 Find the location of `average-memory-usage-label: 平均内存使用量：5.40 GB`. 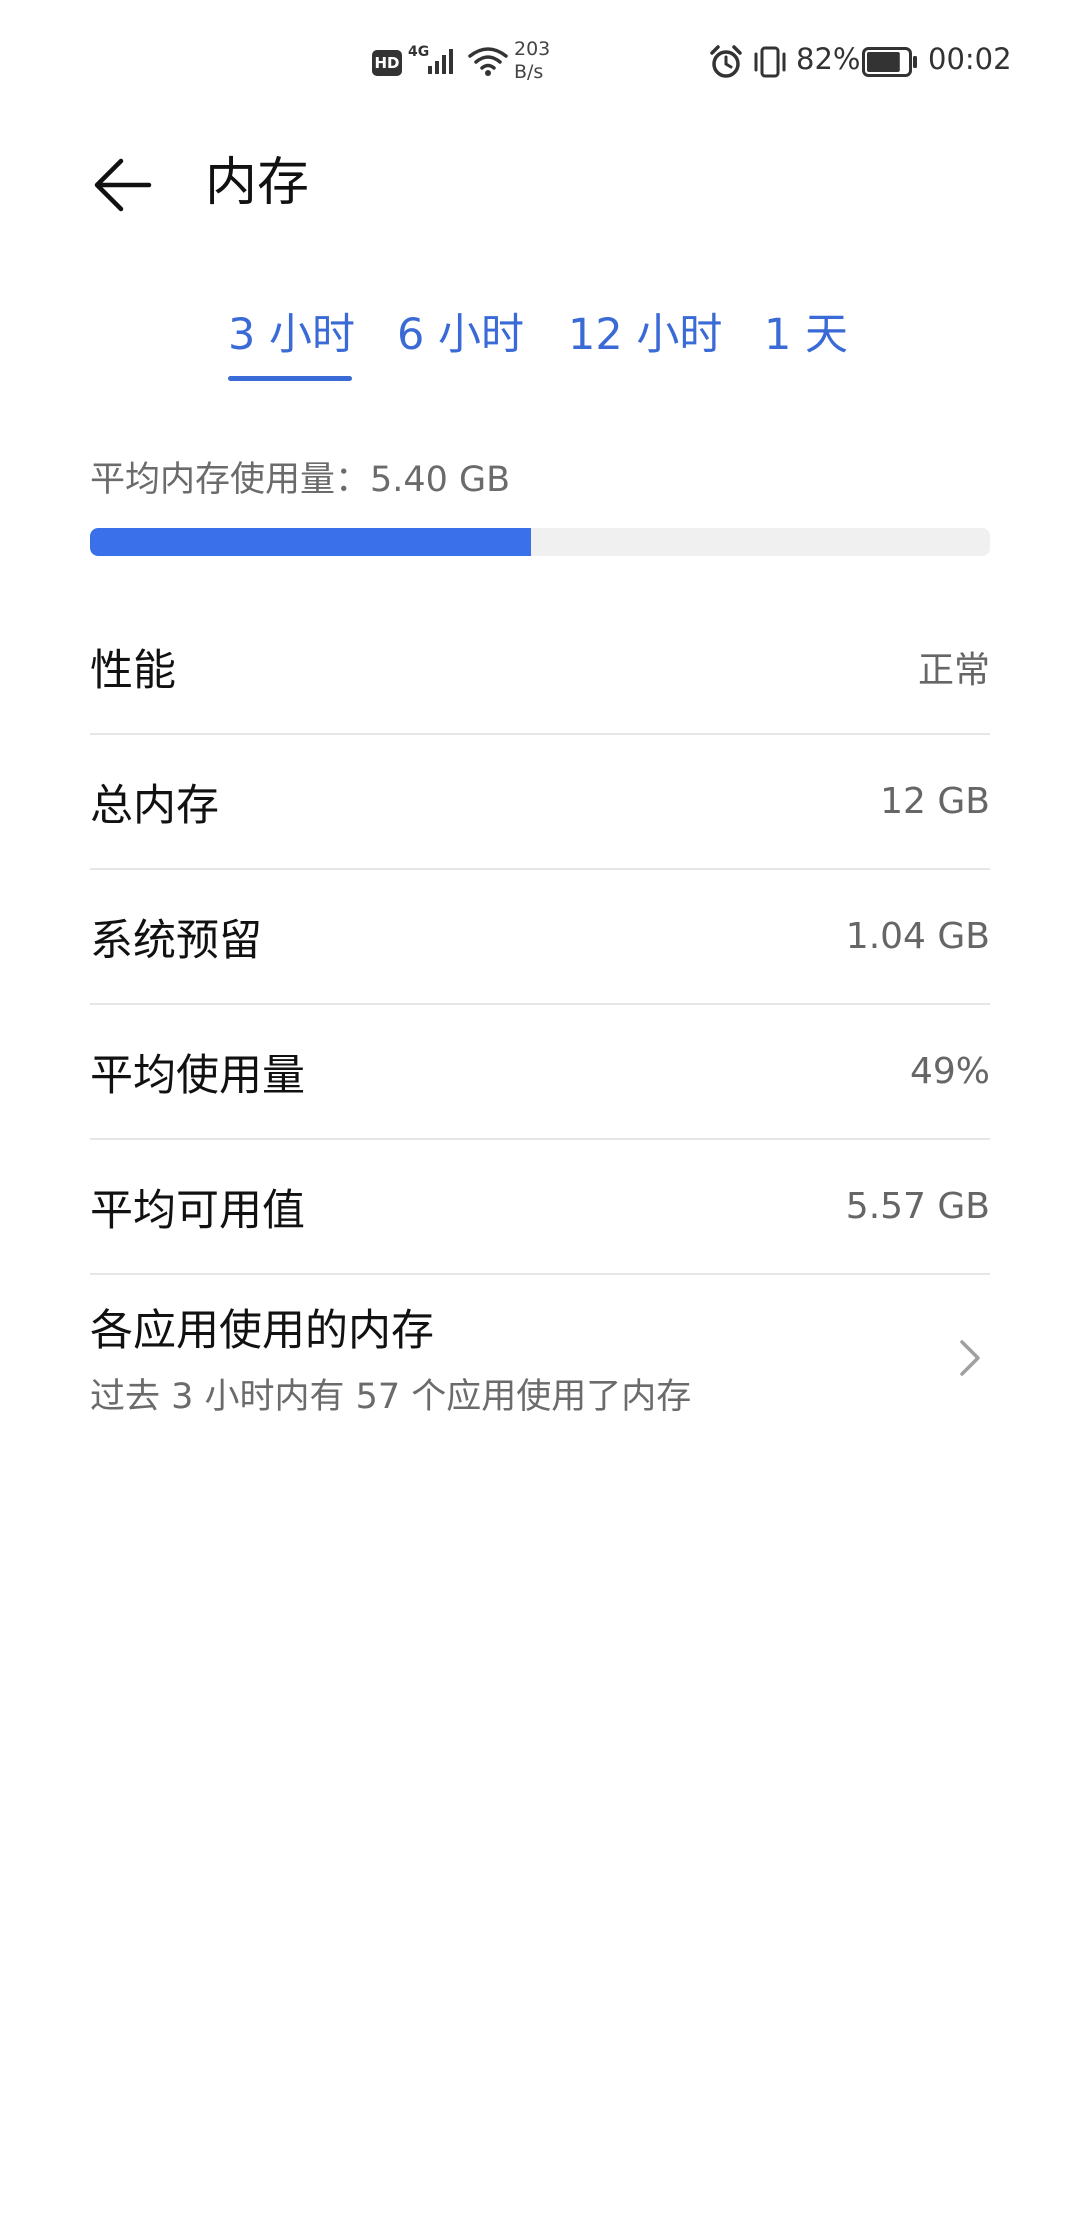

average-memory-usage-label: 平均内存使用量：5.40 GB is located at coordinates (300, 480).